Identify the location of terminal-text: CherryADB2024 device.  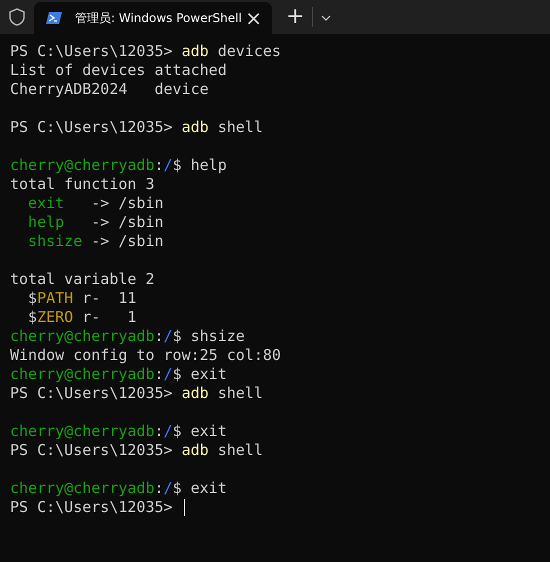
(109, 89).